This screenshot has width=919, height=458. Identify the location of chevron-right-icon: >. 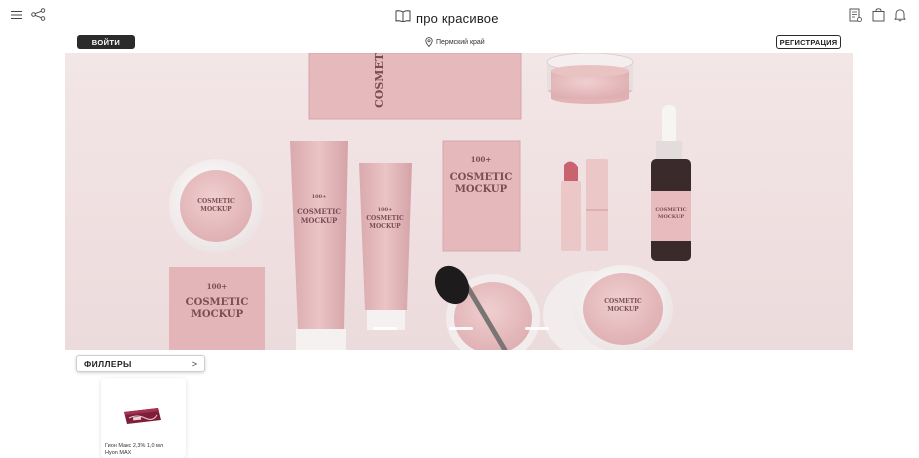
(194, 363).